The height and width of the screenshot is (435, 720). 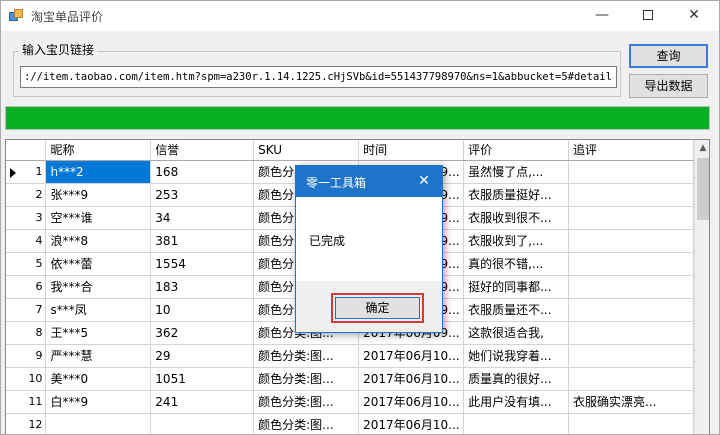 What do you see at coordinates (411, 150) in the screenshot?
I see `column-header: 时间` at bounding box center [411, 150].